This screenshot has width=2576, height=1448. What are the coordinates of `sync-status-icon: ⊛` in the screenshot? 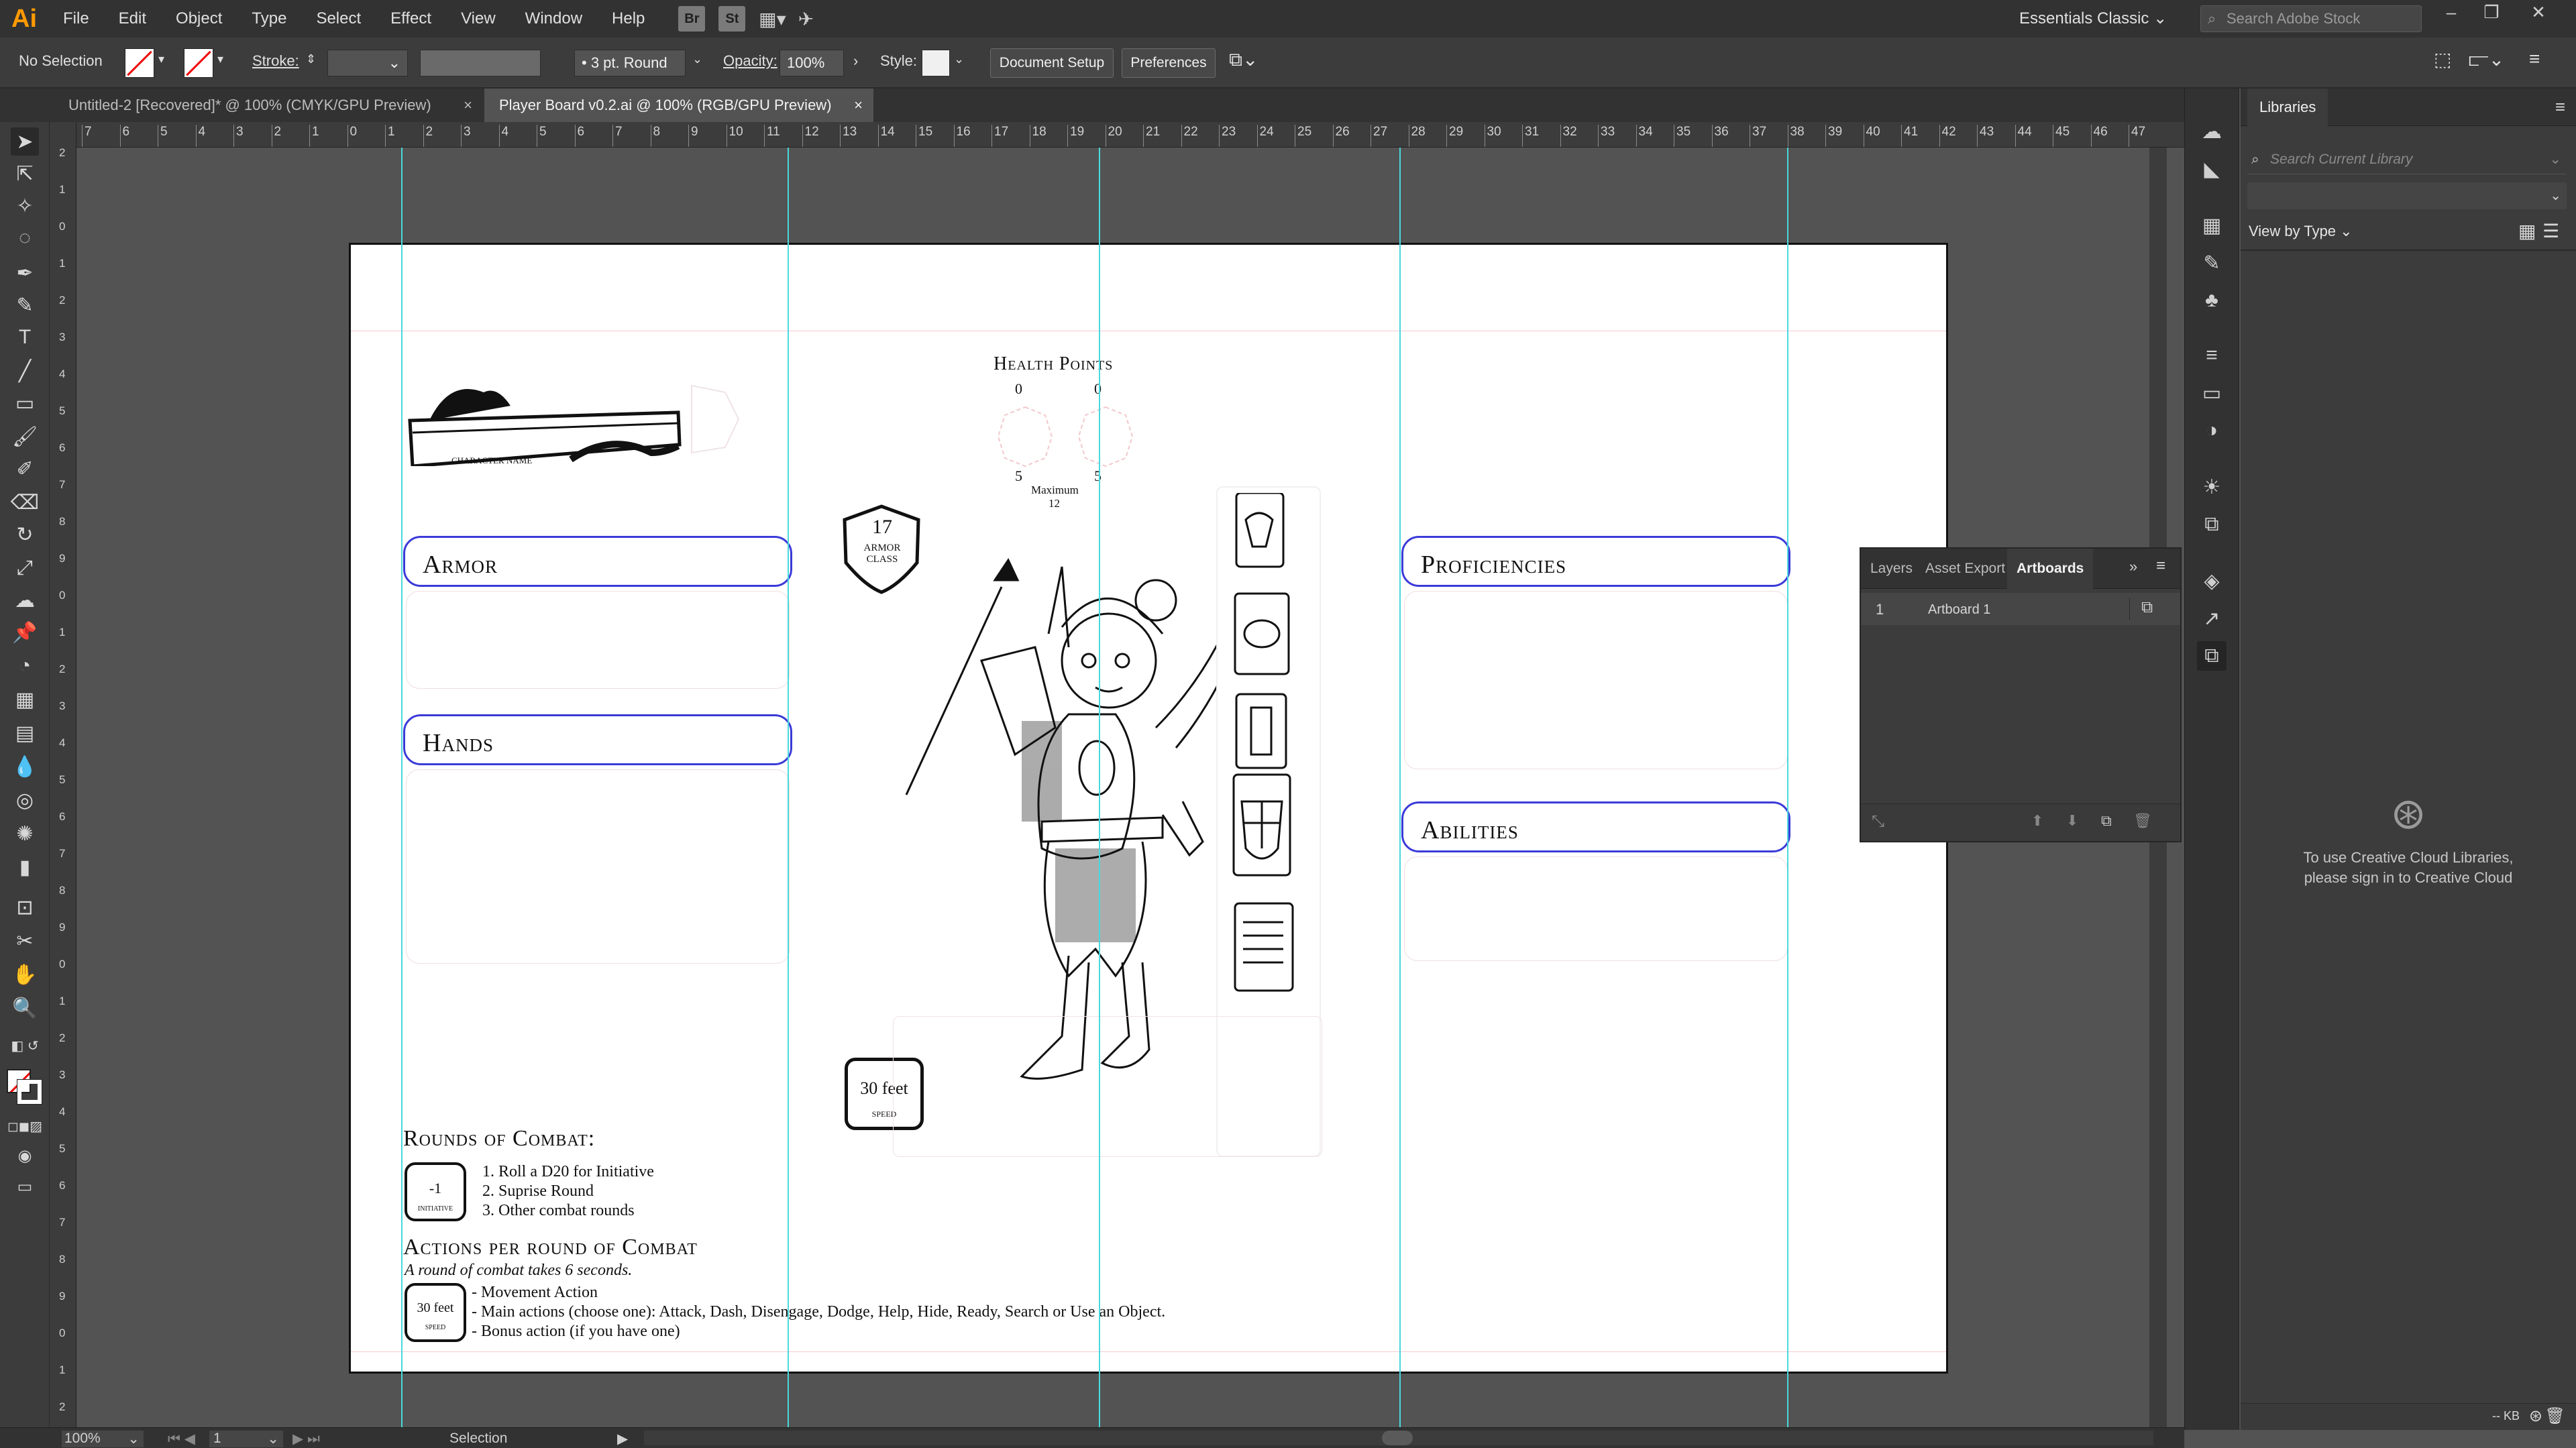 It's located at (2535, 1416).